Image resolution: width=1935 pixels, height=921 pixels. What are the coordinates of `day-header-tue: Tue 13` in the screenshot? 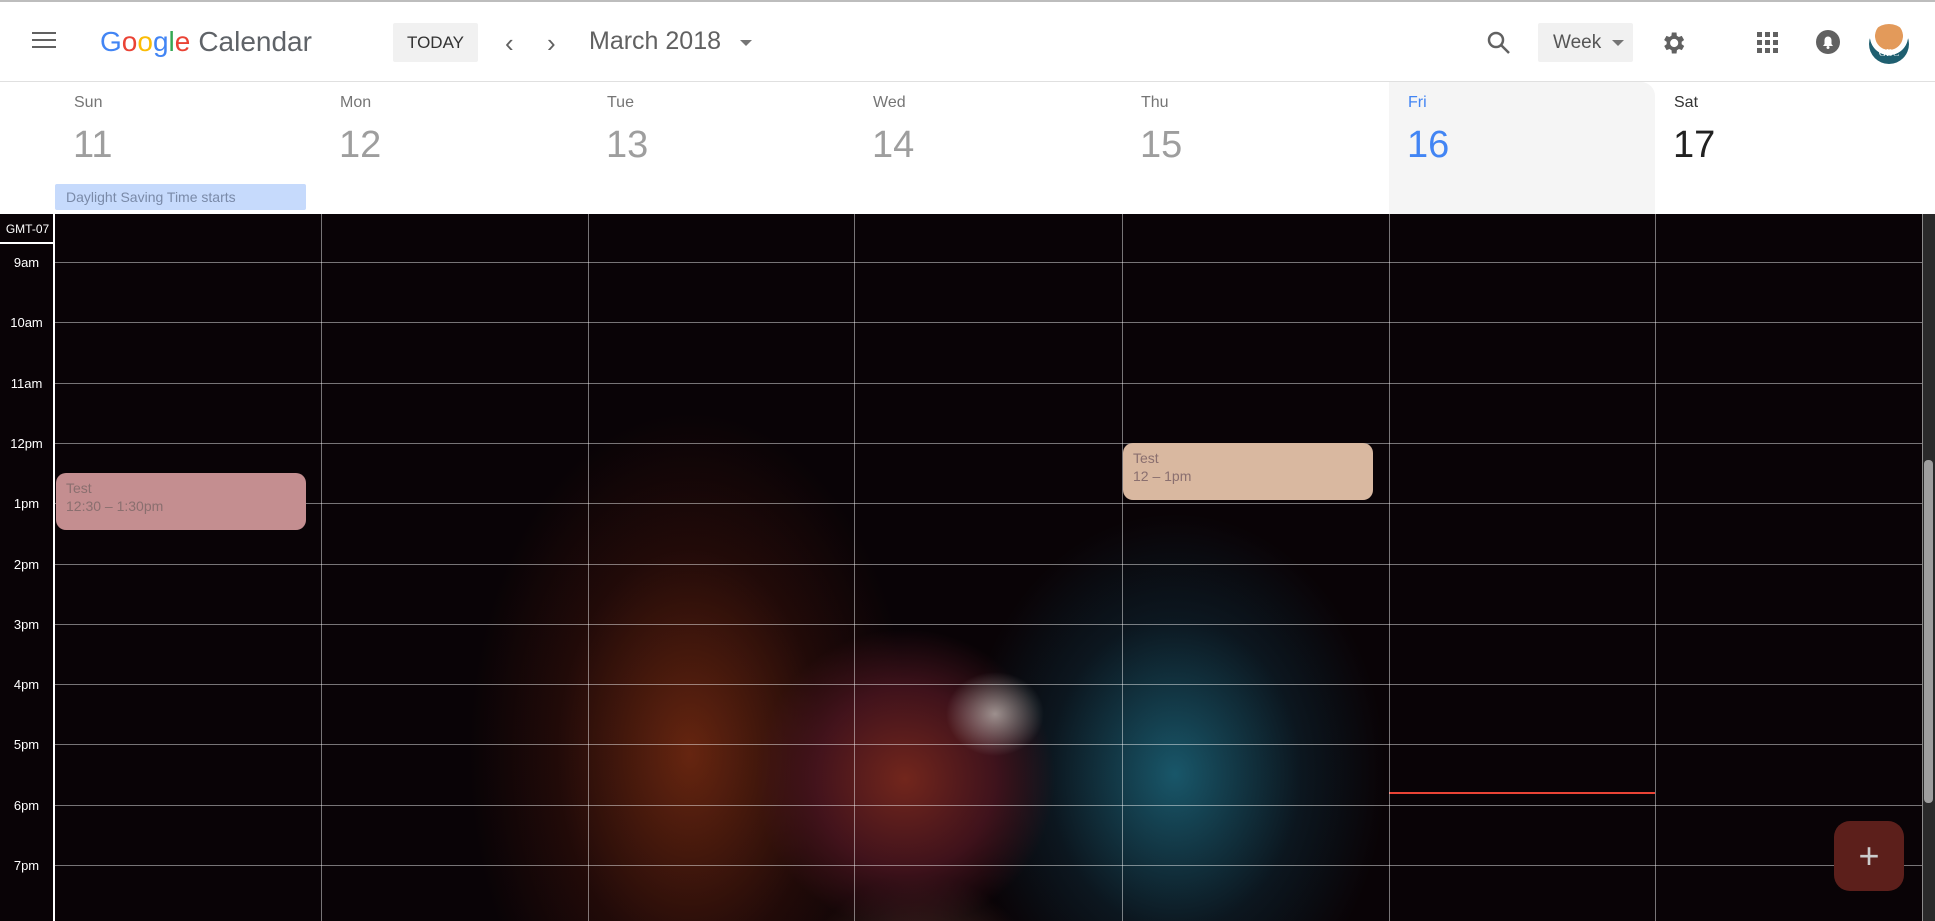 It's located at (721, 148).